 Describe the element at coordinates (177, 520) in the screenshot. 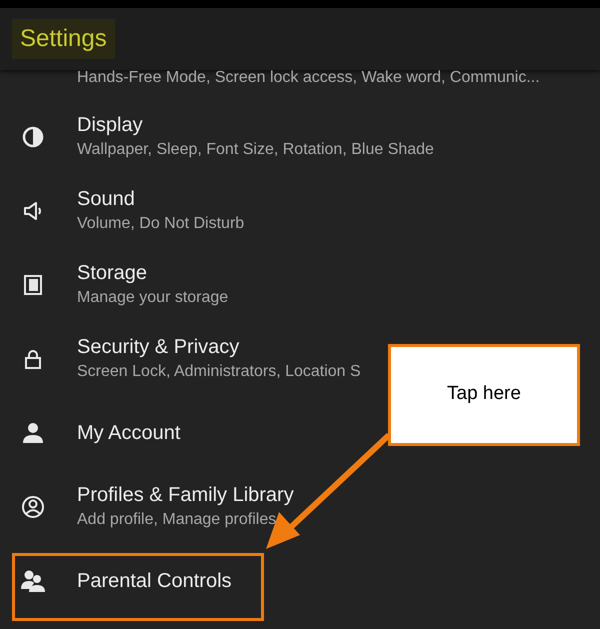

I see `item-subtitle: Add profile, Manage profiles` at that location.